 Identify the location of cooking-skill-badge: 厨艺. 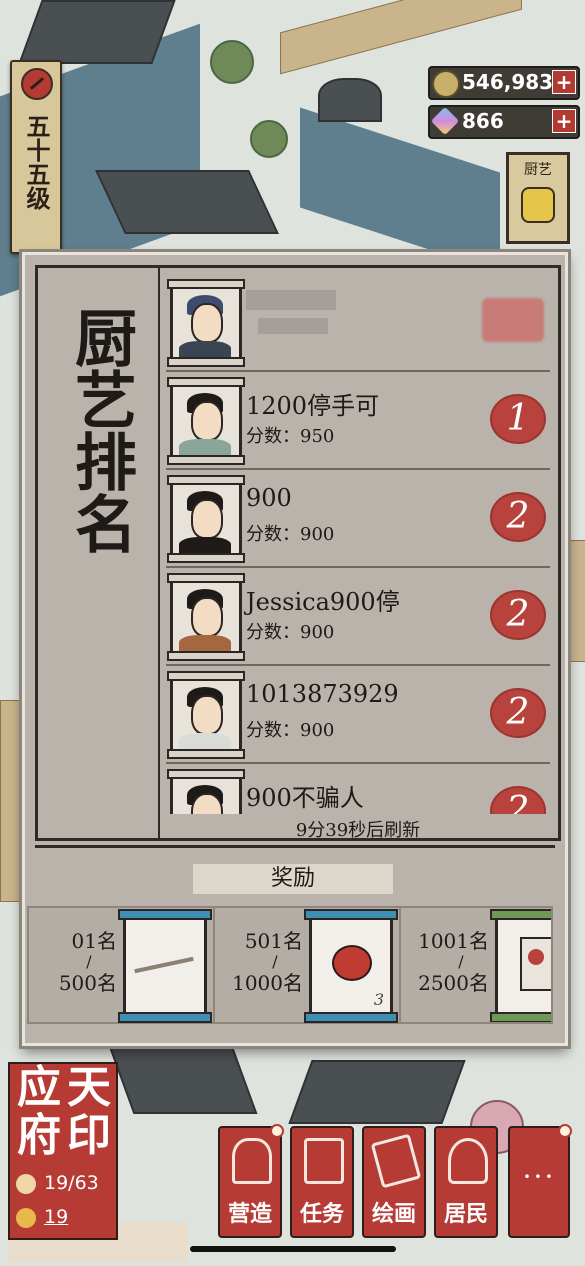
(538, 198).